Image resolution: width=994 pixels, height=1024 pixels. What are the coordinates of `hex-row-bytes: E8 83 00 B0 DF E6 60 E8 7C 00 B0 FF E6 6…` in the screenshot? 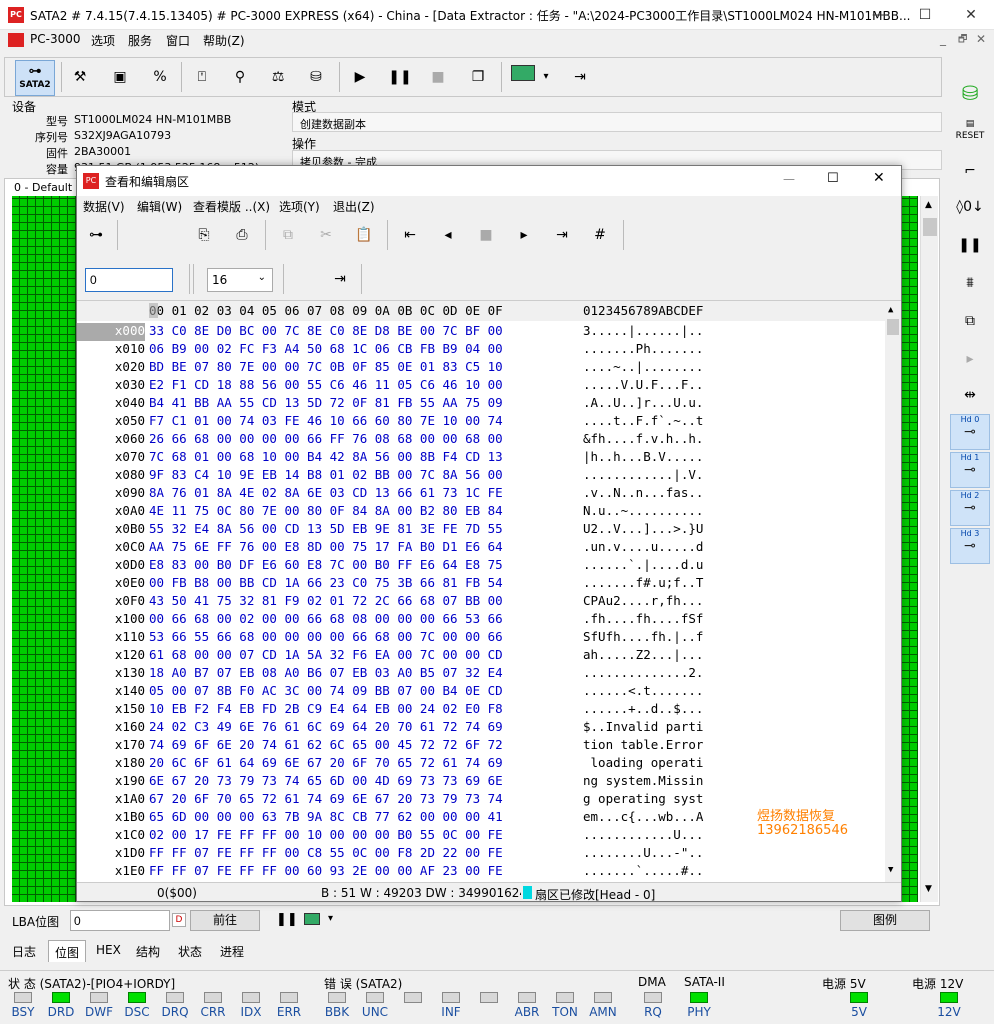 It's located at (326, 564).